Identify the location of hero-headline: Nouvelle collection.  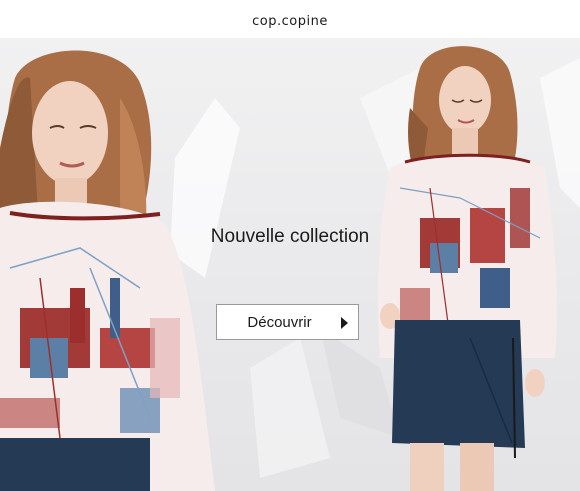
(290, 236).